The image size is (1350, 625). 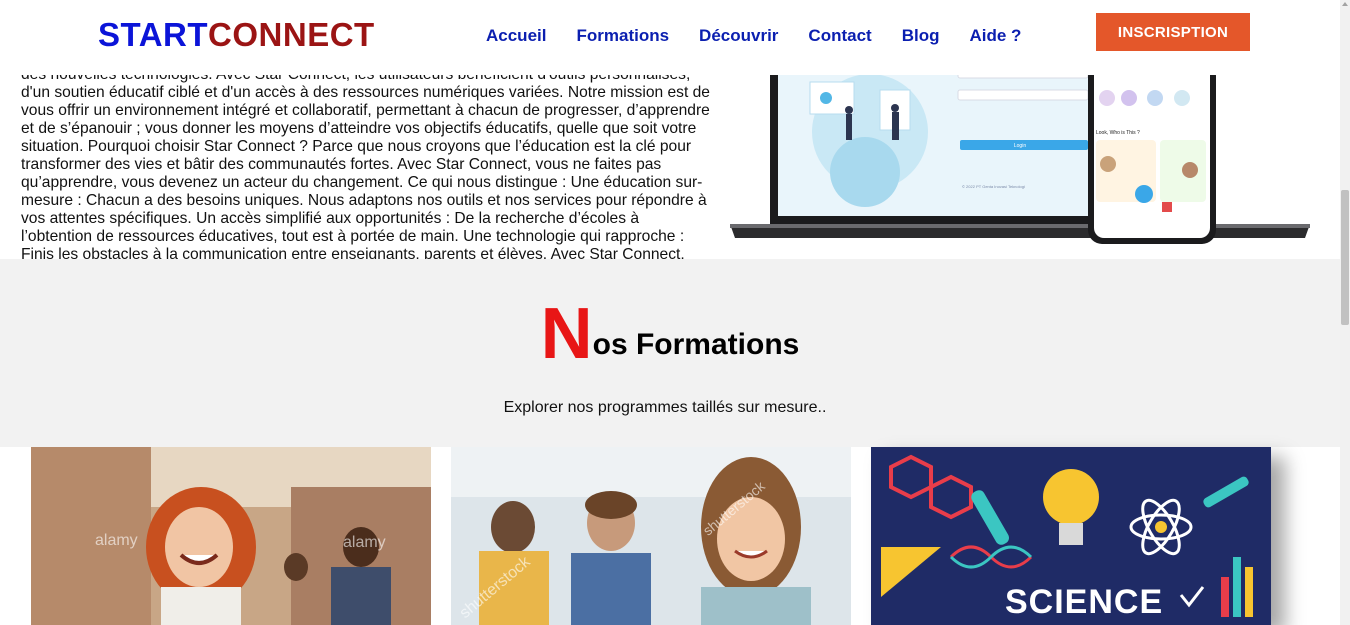 I want to click on formations-title-rest: os Formations, so click(x=696, y=344).